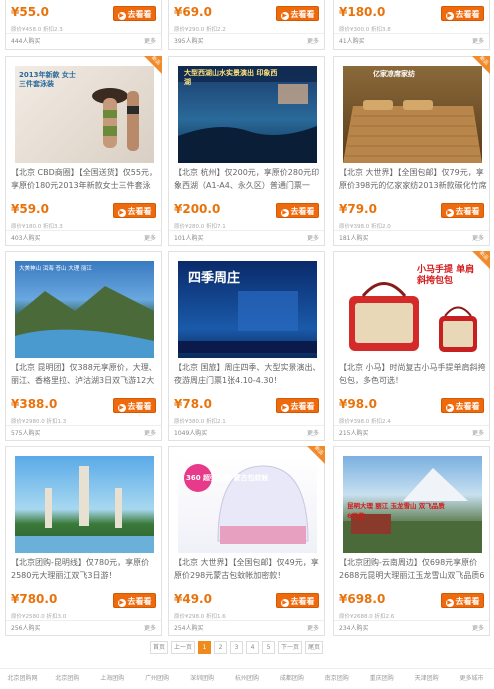 Image resolution: width=494 pixels, height=689 pixels. I want to click on image-caption: 大美神山 洱海 苍山 大理 丽江, so click(55, 269).